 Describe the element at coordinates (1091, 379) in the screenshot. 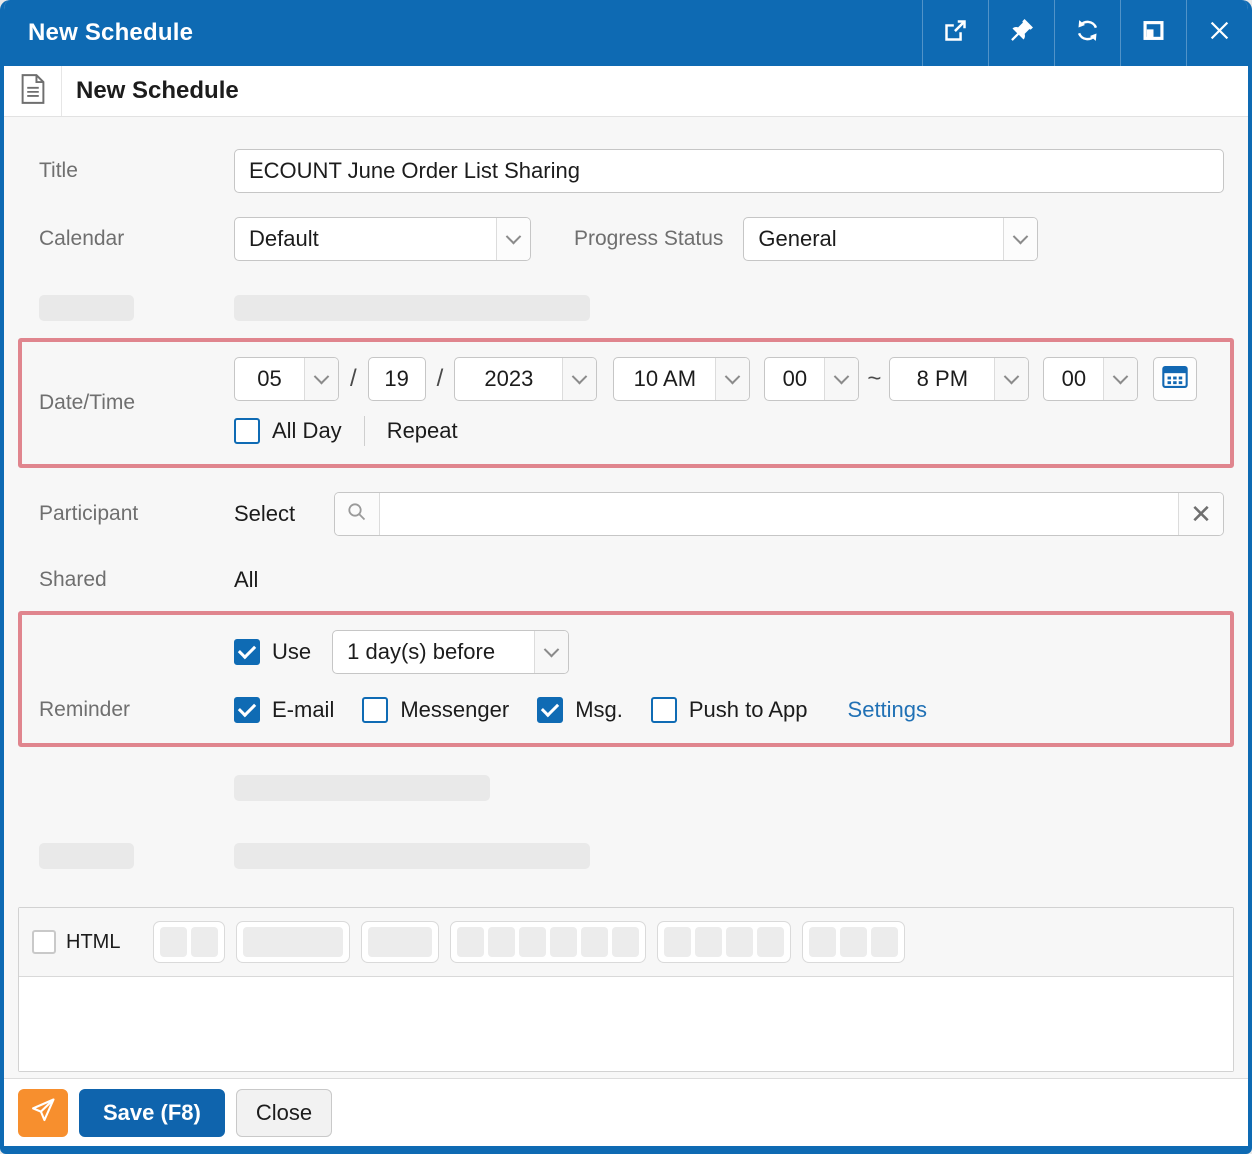

I see `end-minute-select: 00` at that location.